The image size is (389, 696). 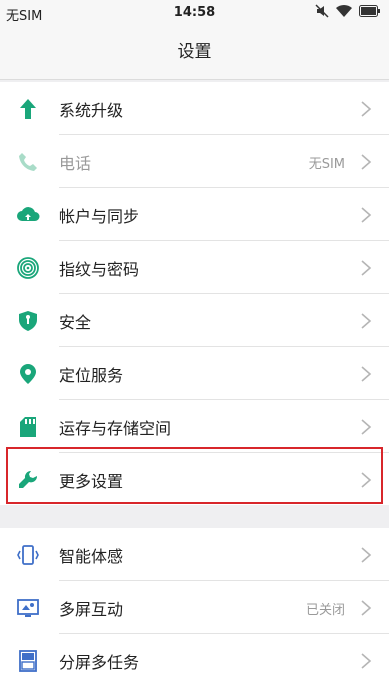 I want to click on settings-item-account-sync: 帐户与同步, so click(x=194, y=214).